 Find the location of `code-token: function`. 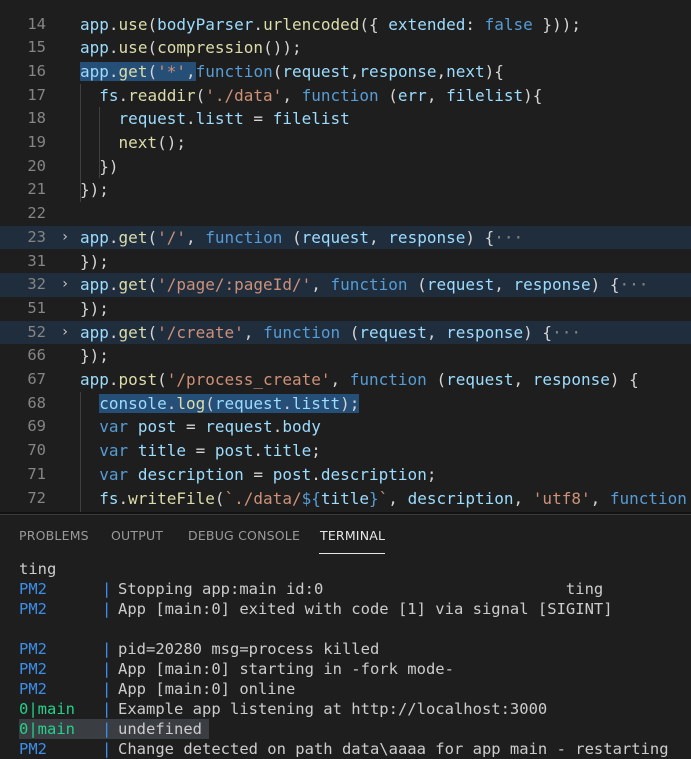

code-token: function is located at coordinates (302, 332).